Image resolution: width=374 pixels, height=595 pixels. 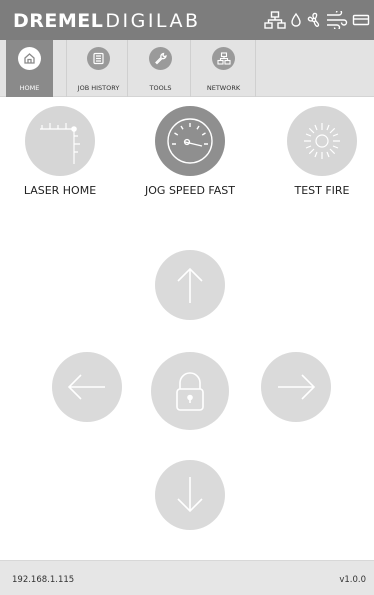 I want to click on top-bar: DREMEL DIGILAB, so click(x=187, y=20).